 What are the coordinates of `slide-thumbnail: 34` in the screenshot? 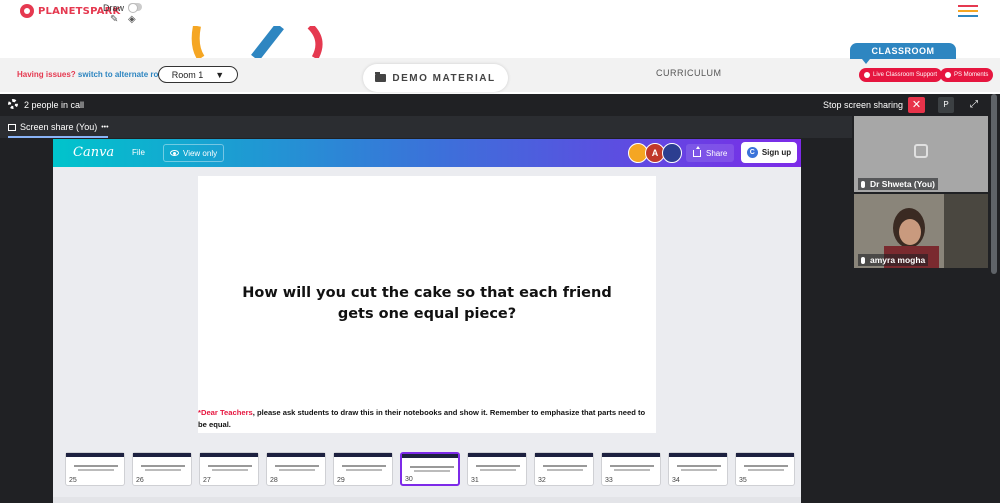 It's located at (698, 469).